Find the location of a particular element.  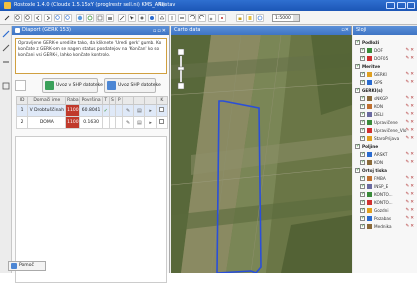

ruler-icon is located at coordinates (6, 62).